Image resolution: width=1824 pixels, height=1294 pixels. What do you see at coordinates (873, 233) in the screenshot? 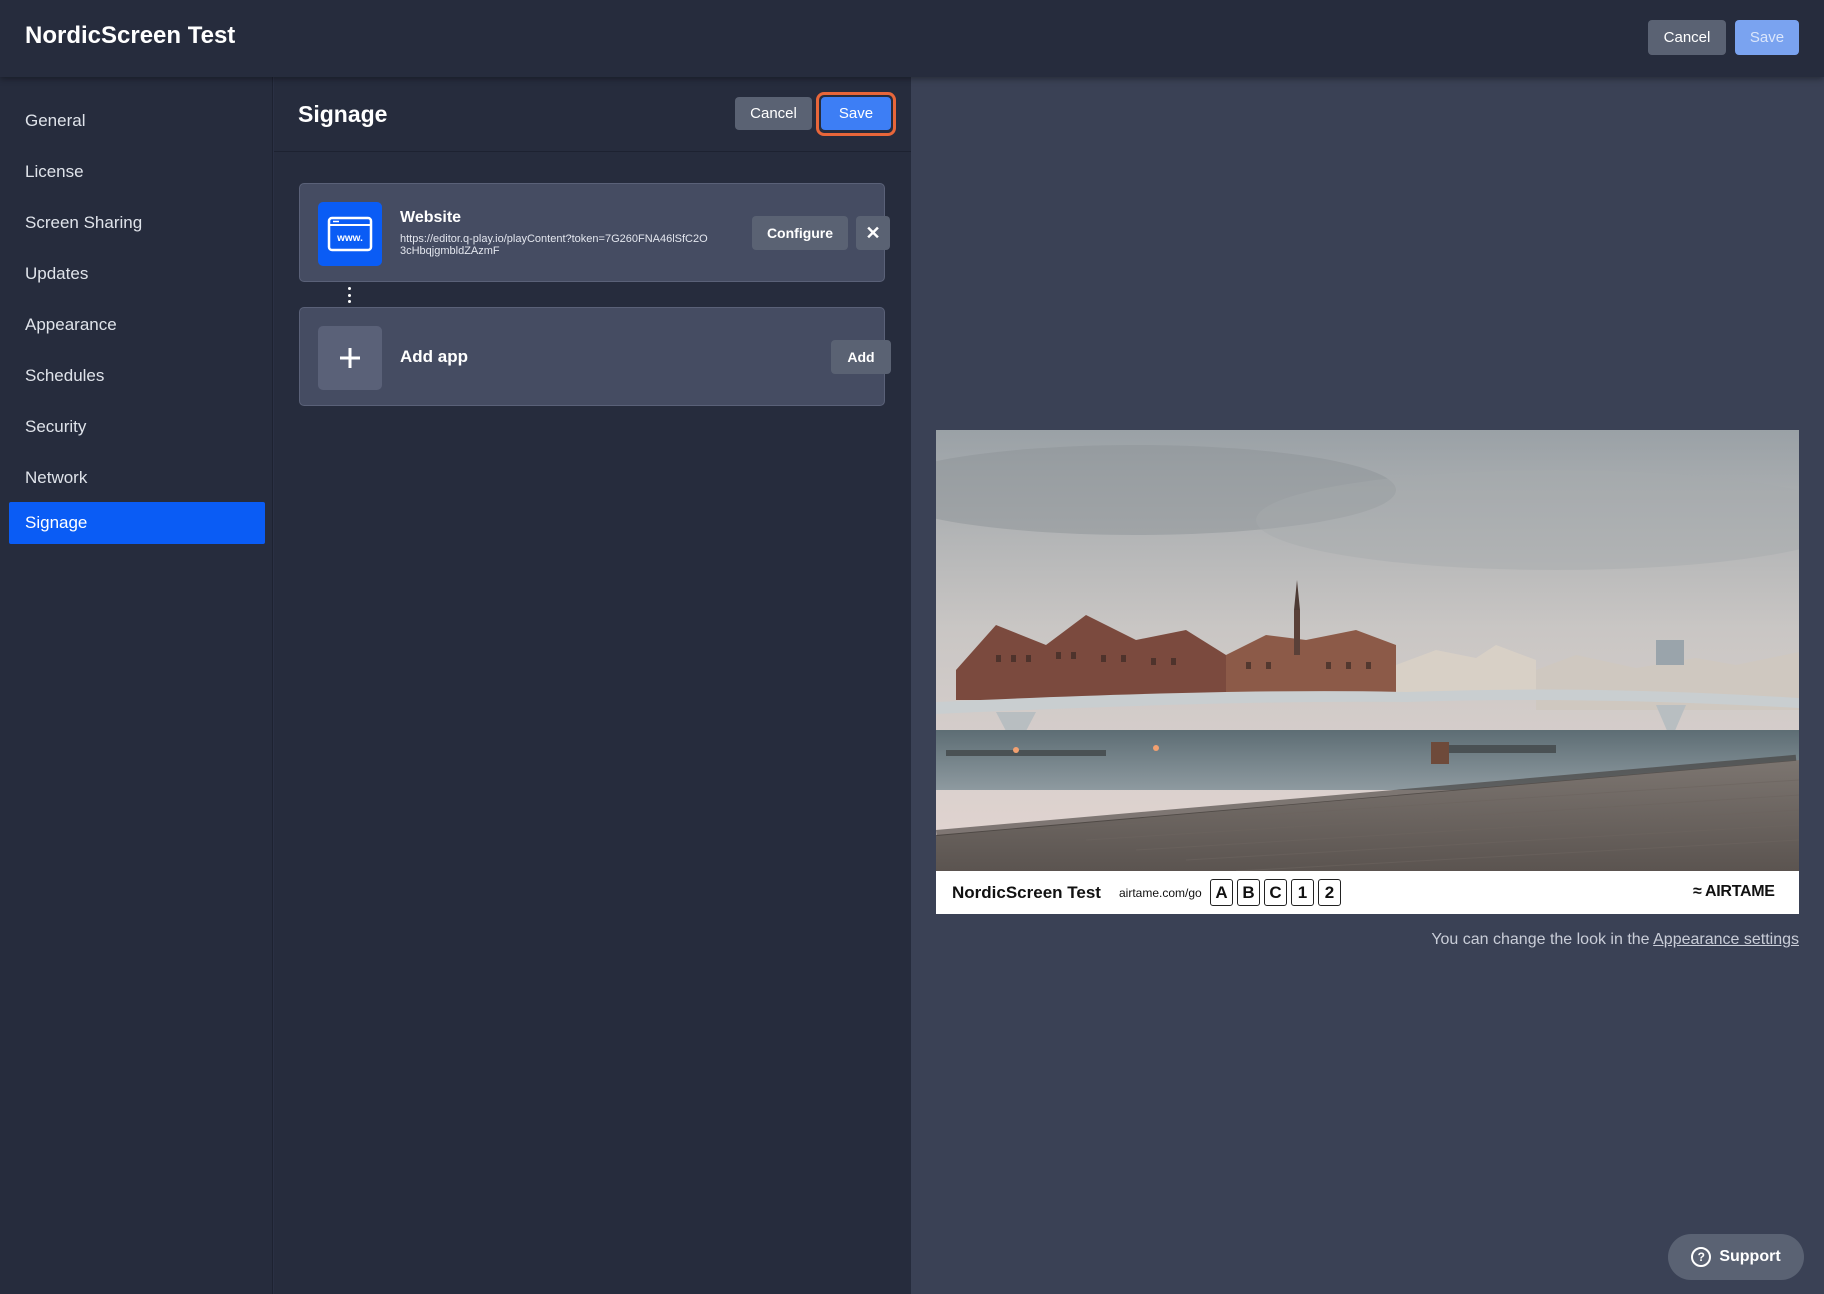
I see `remove-app-button: ✕` at bounding box center [873, 233].